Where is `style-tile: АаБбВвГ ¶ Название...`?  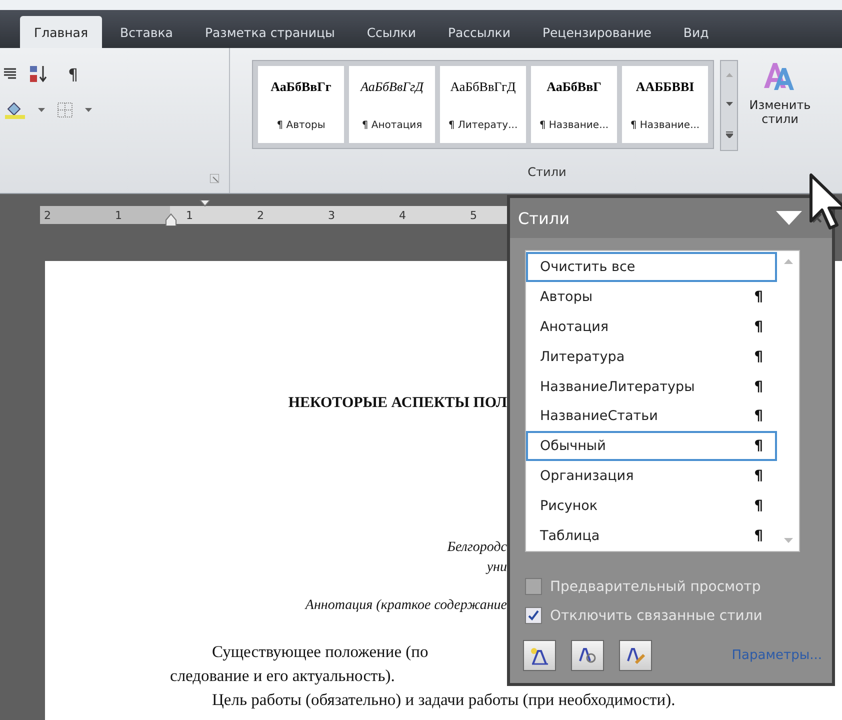
style-tile: АаБбВвГ ¶ Название... is located at coordinates (574, 104).